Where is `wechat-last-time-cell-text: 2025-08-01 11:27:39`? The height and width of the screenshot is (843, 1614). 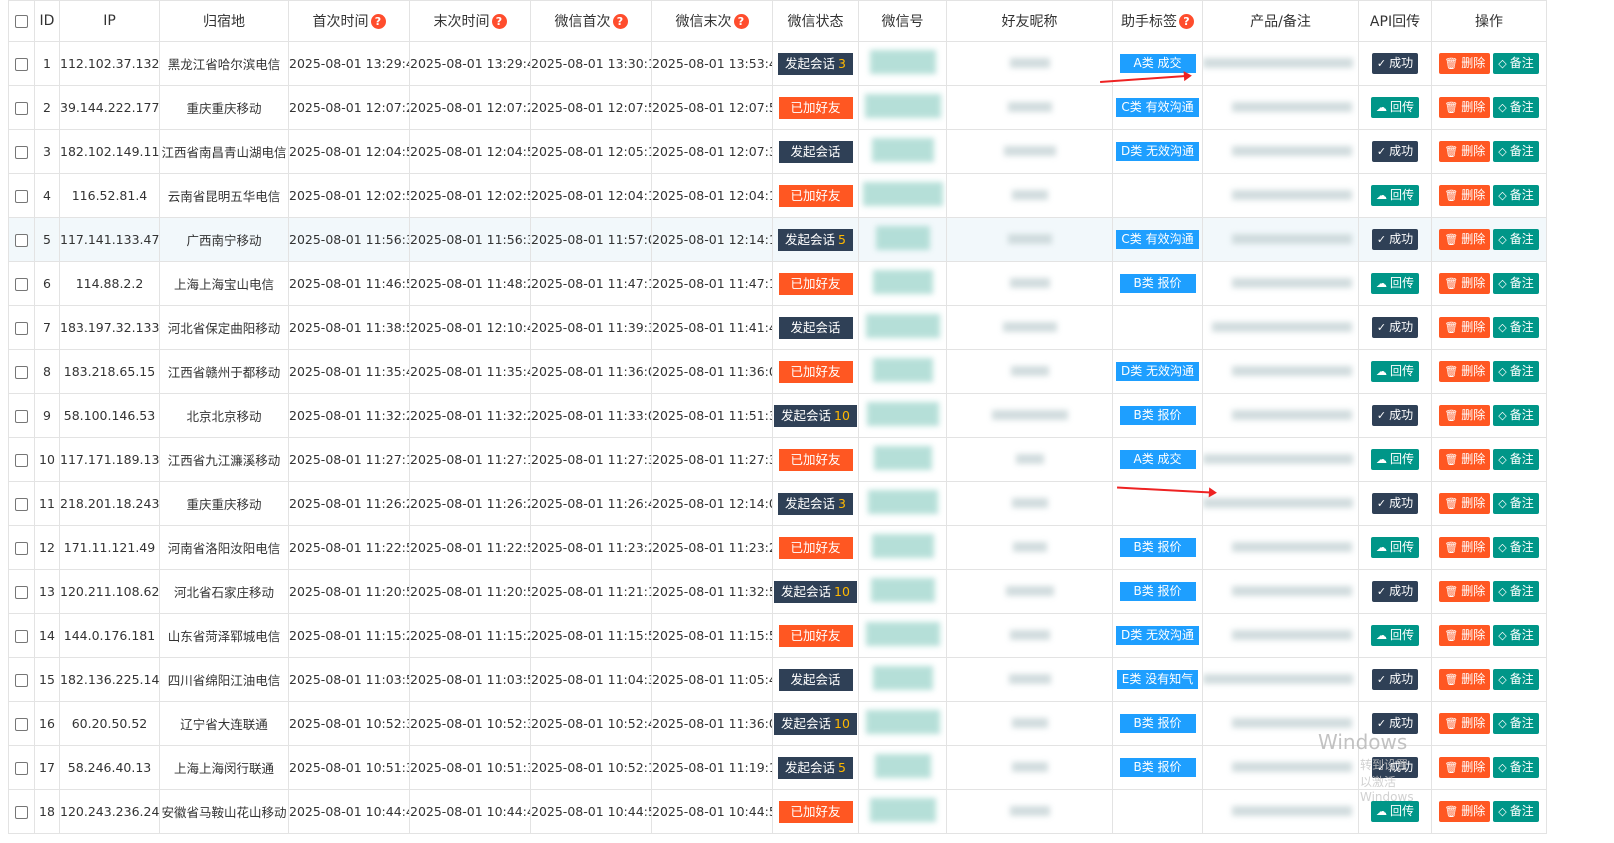
wechat-last-time-cell-text: 2025-08-01 11:27:39 is located at coordinates (712, 459).